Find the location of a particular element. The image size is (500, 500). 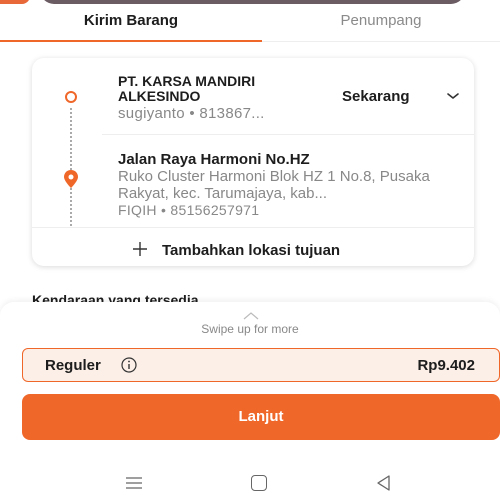

next-button: Lanjut is located at coordinates (261, 417).